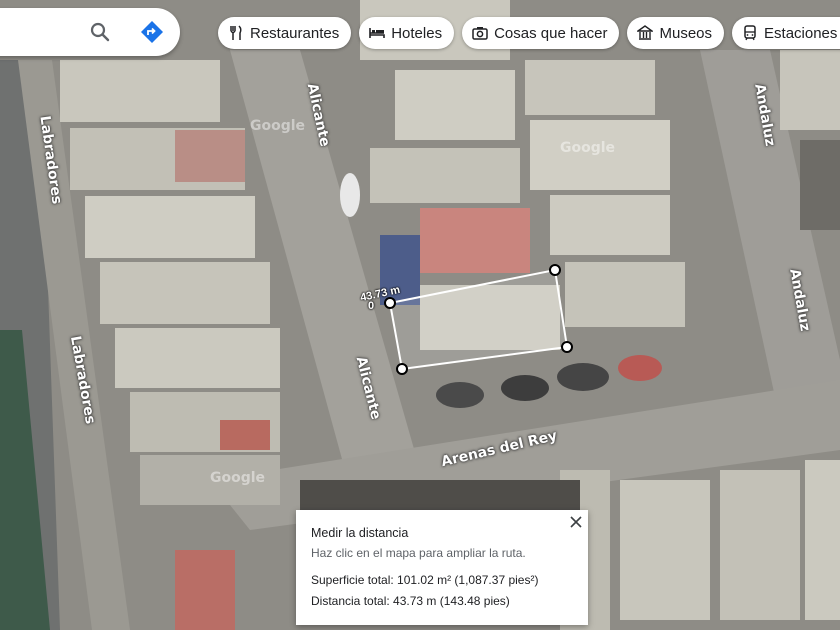 Image resolution: width=840 pixels, height=630 pixels. I want to click on chip-estaciones: Estaciones d, so click(786, 33).